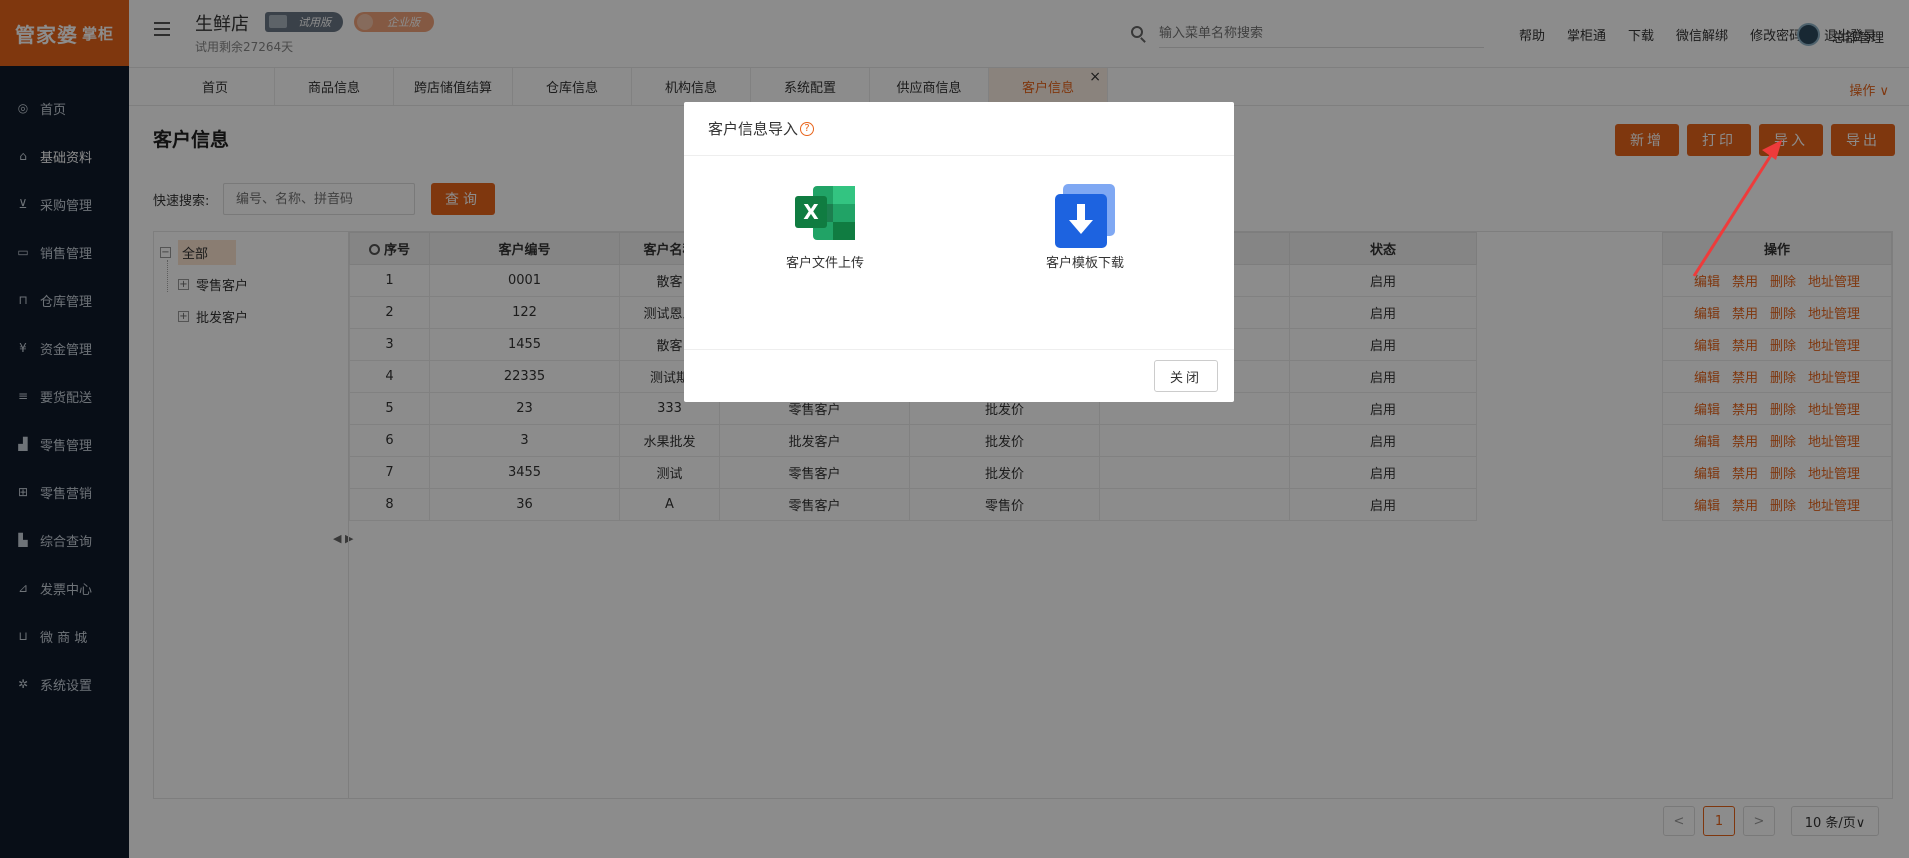 The width and height of the screenshot is (1909, 858). Describe the element at coordinates (959, 129) in the screenshot. I see `modal-header: 客户信息导入 ?` at that location.